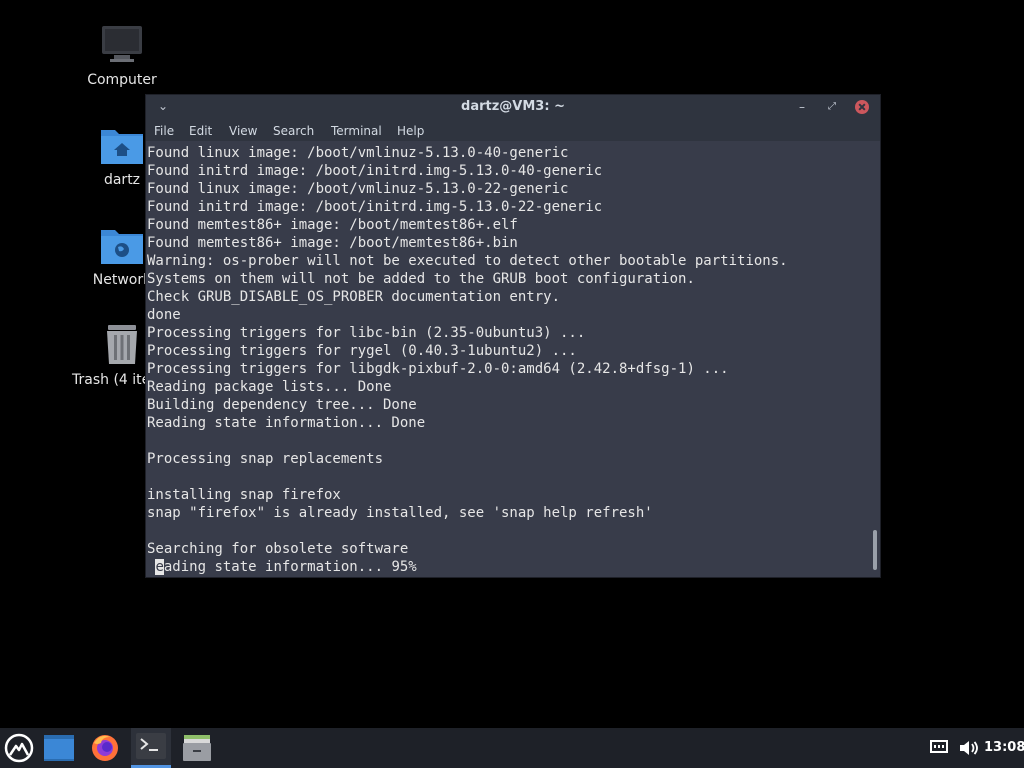 The width and height of the screenshot is (1024, 768). What do you see at coordinates (875, 550) in the screenshot?
I see `scrollbar-thumb` at bounding box center [875, 550].